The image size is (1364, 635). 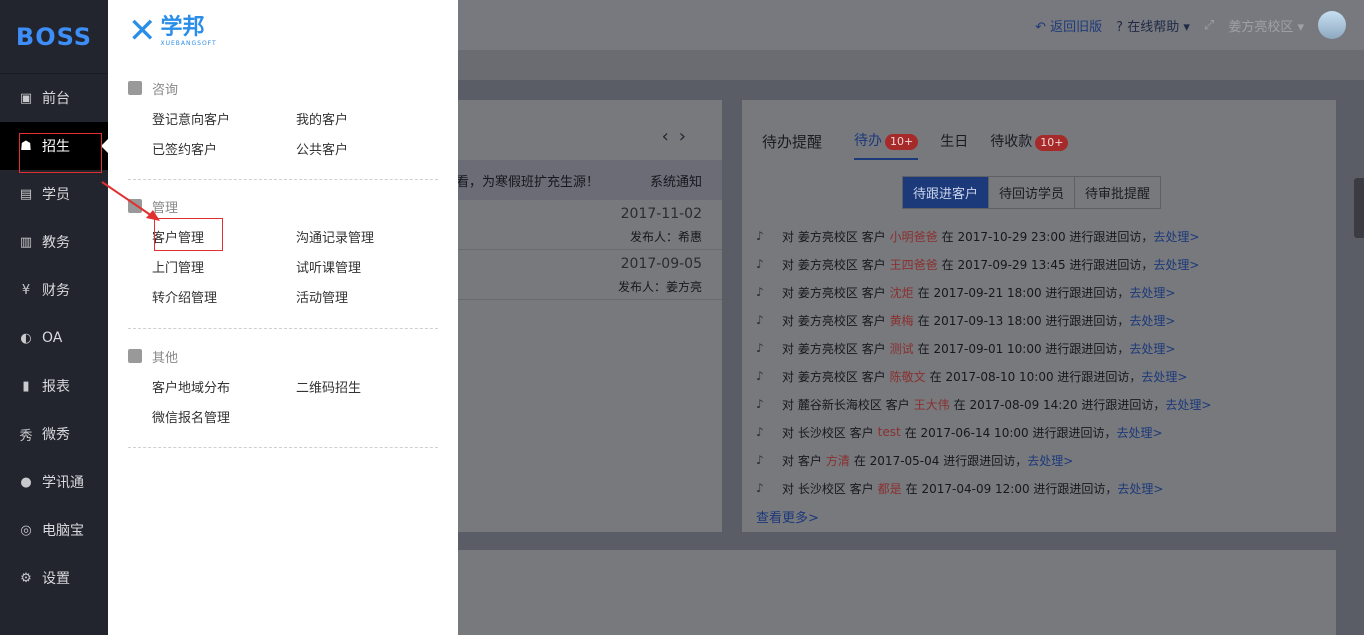 What do you see at coordinates (368, 239) in the screenshot?
I see `menu-item-communication-records: 沟通记录管理` at bounding box center [368, 239].